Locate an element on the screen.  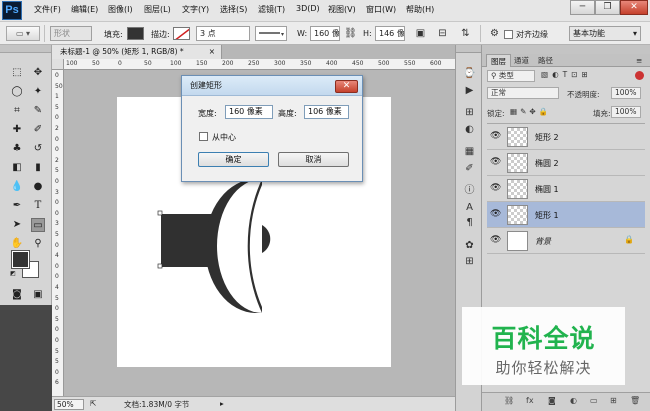
menu-view: 视图(V) is located at coordinates (342, 9).